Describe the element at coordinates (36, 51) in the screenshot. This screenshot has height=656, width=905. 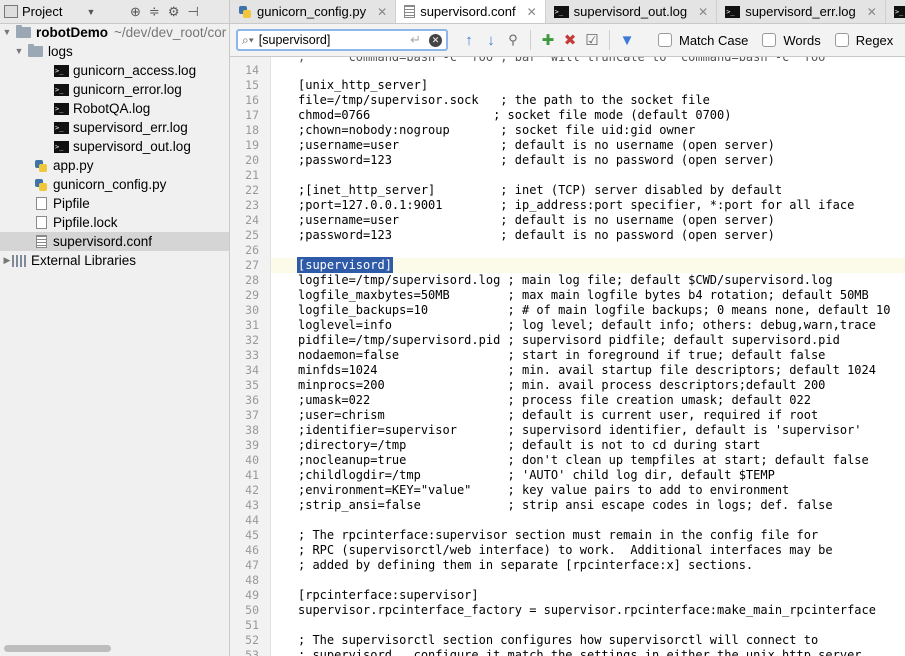
I see `tree-item-logs: ▼ logs` at that location.